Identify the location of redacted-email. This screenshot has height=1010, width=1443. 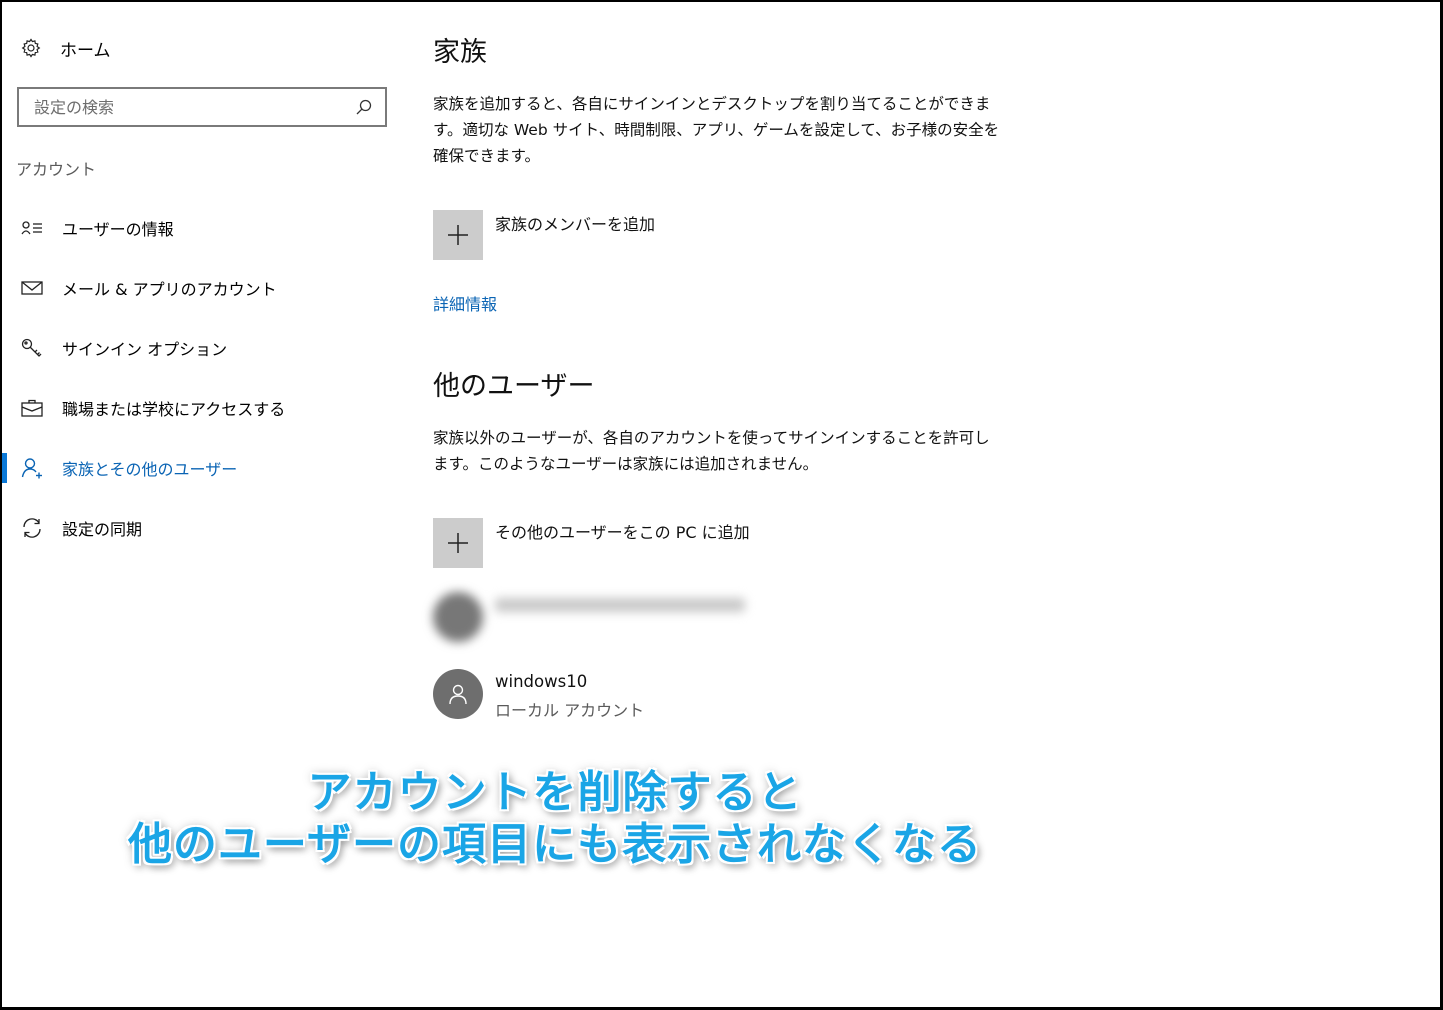
(620, 605).